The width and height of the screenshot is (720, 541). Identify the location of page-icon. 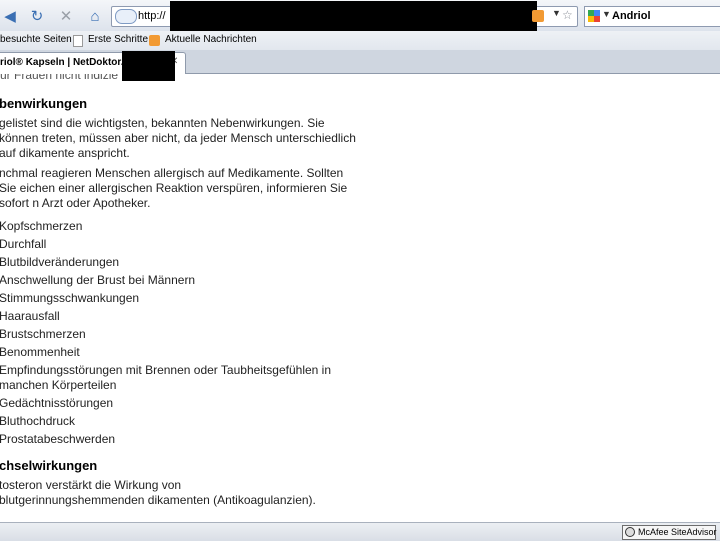
(78, 41).